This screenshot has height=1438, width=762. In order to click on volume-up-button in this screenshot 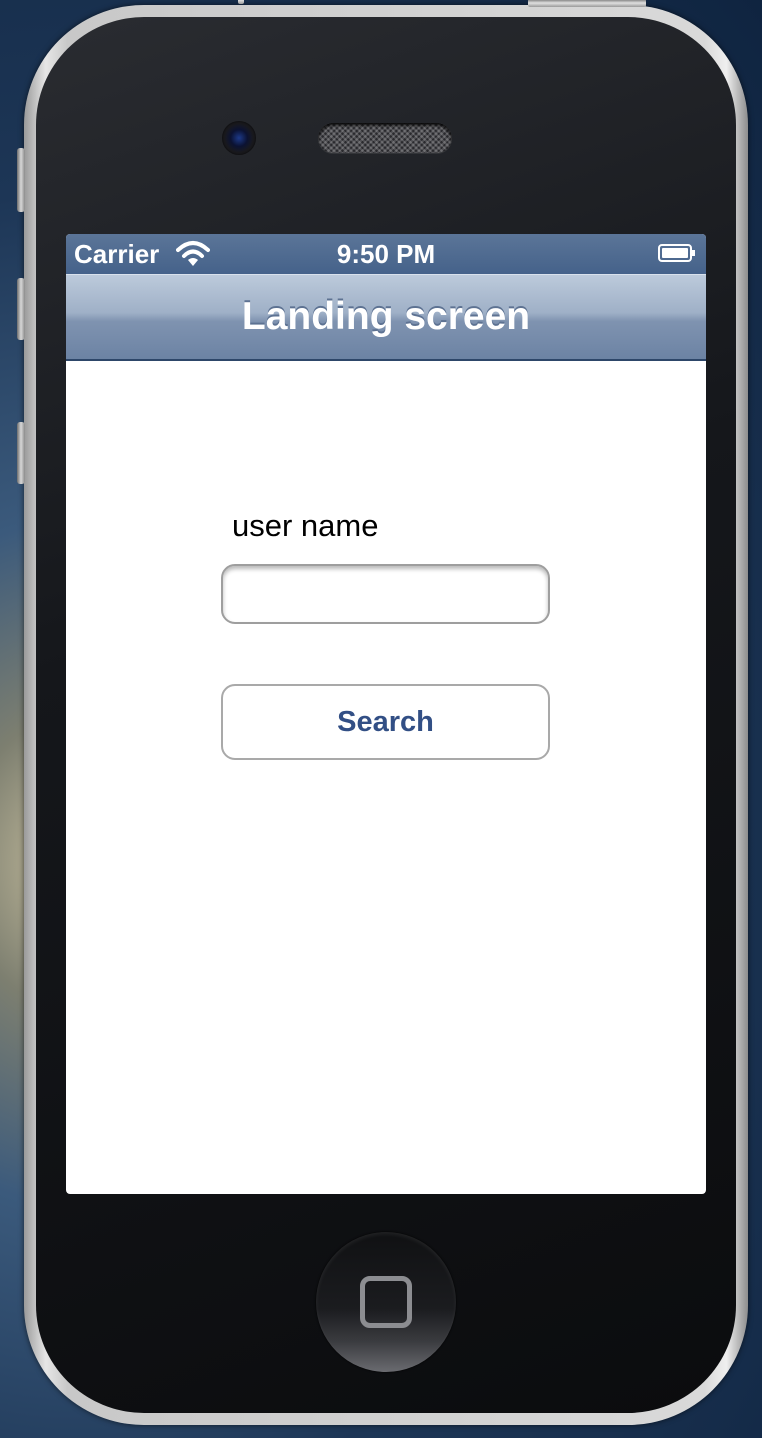, I will do `click(21, 309)`.